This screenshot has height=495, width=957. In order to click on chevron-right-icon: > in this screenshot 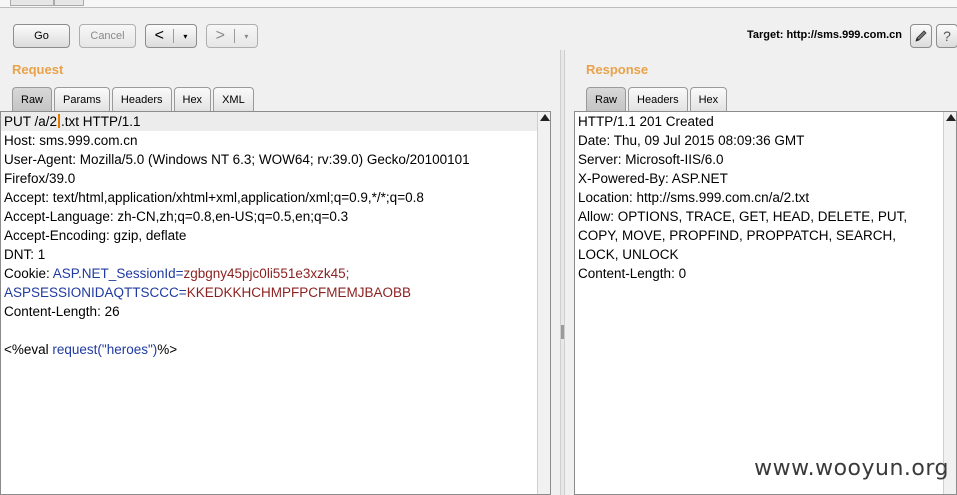, I will do `click(220, 35)`.